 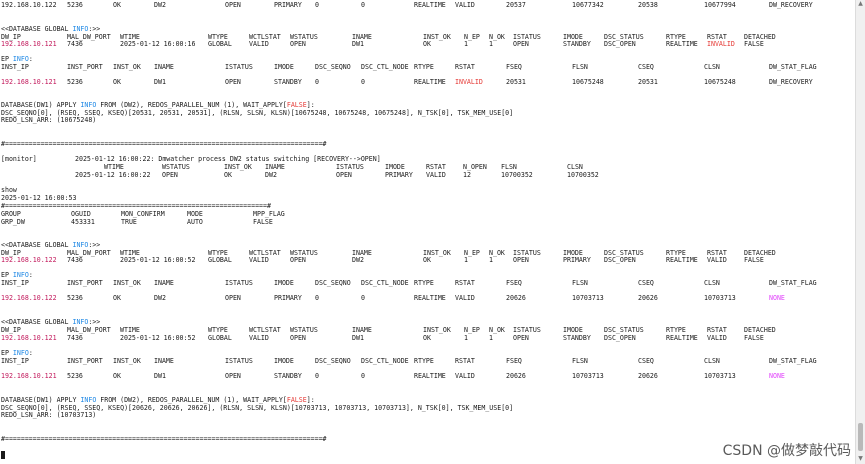 I want to click on cell-text: TRUE, so click(x=129, y=222).